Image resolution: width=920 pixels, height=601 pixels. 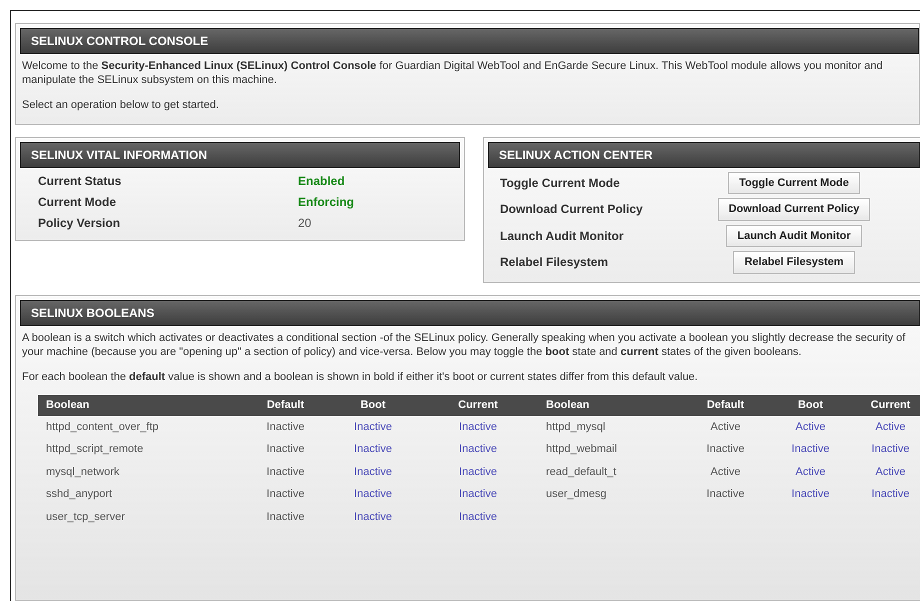 I want to click on table-cell: httpd_mysql, so click(x=576, y=426).